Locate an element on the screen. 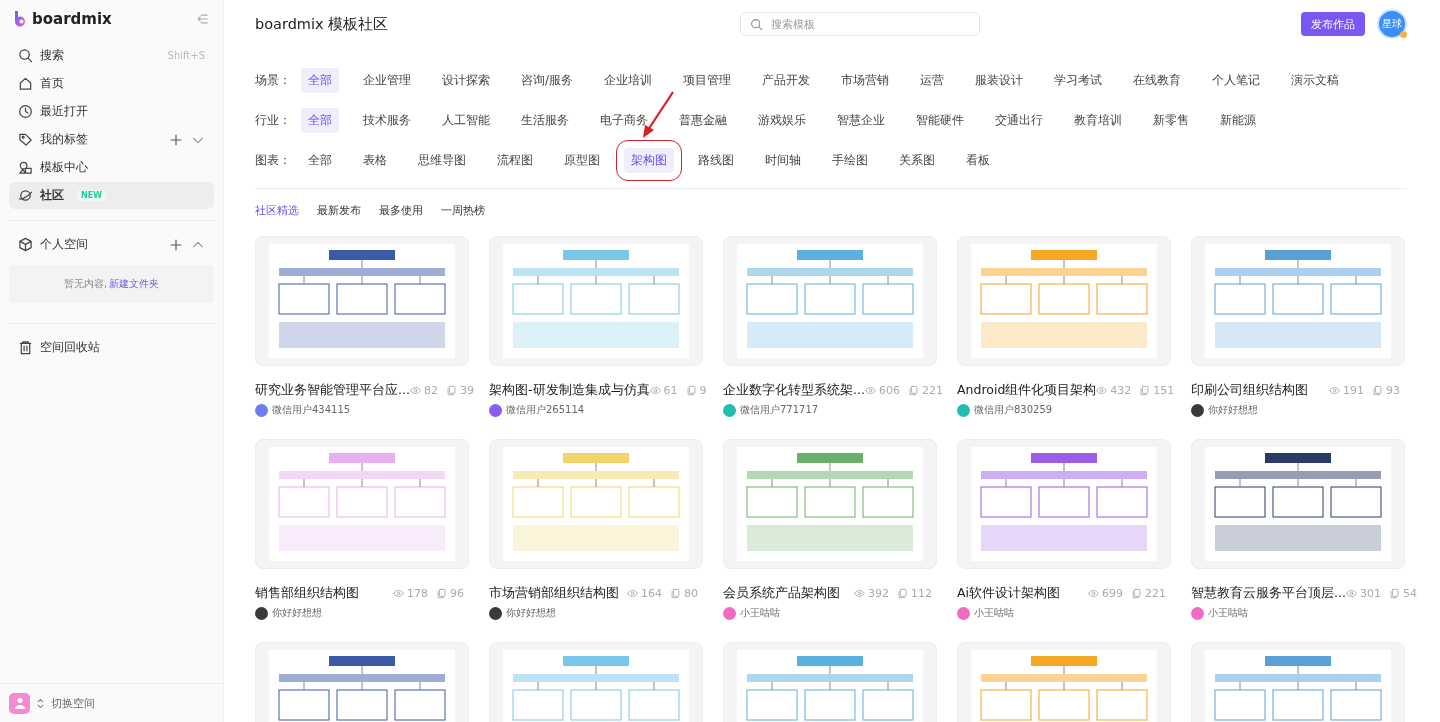  filter-option: 新零售 is located at coordinates (1171, 120).